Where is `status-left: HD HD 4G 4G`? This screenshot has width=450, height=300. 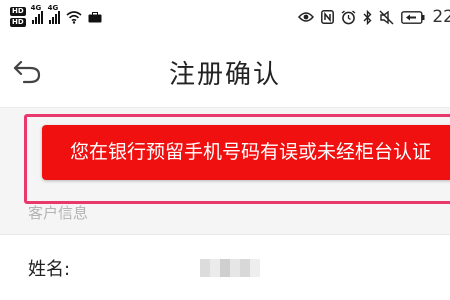
status-left: HD HD 4G 4G is located at coordinates (56, 17).